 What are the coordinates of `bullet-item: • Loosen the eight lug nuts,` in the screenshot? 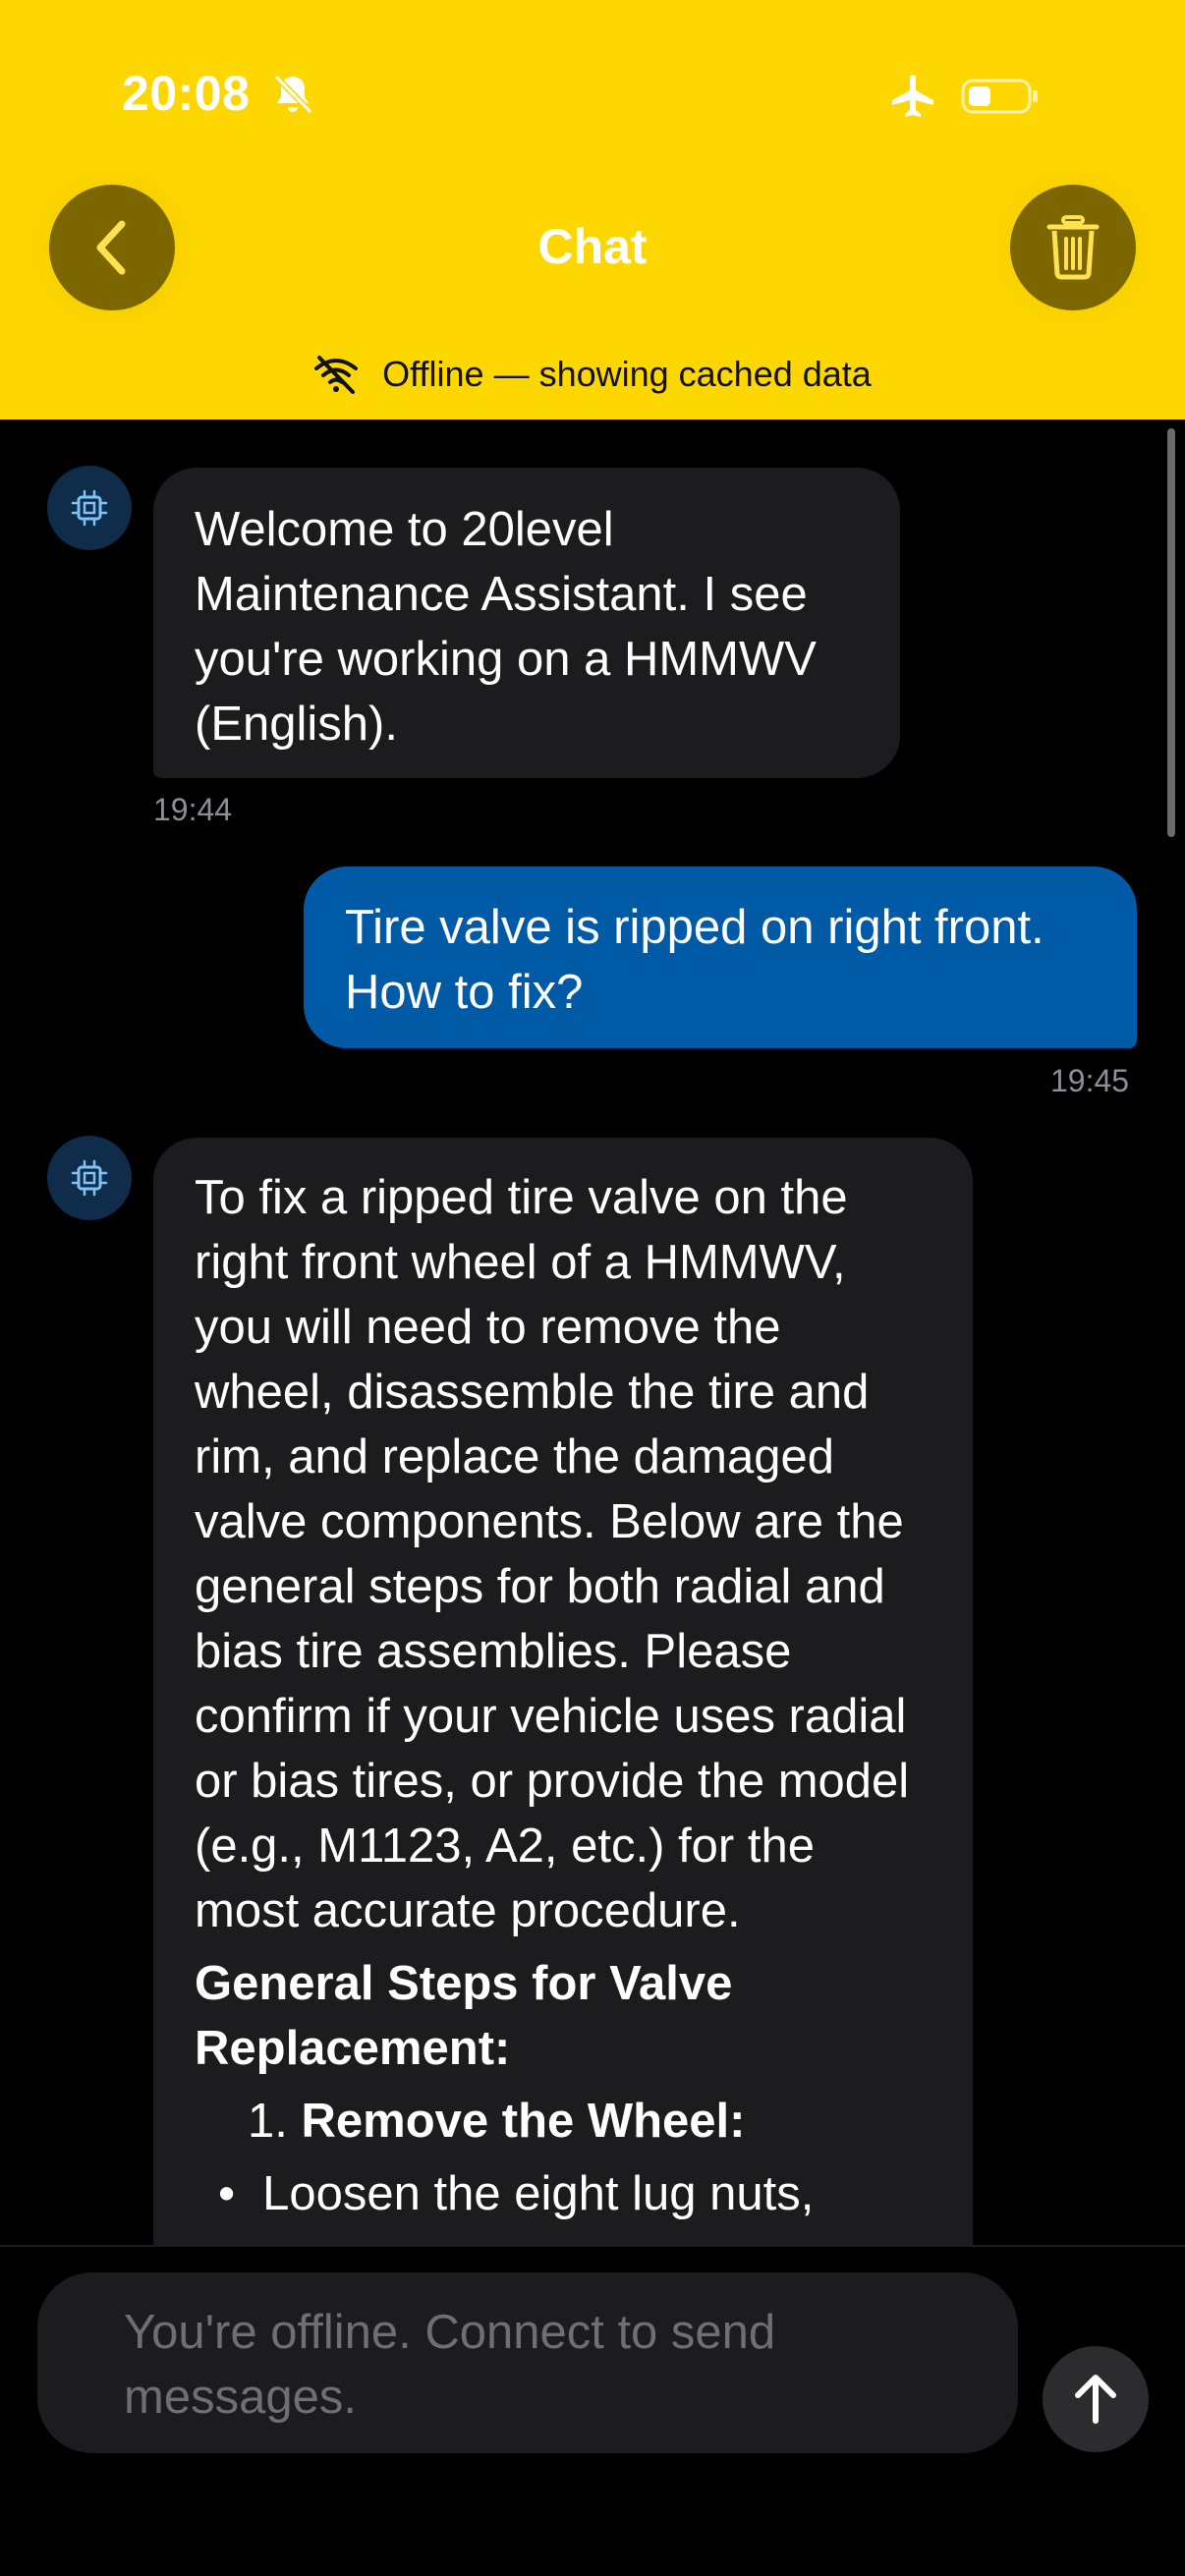 It's located at (563, 2193).